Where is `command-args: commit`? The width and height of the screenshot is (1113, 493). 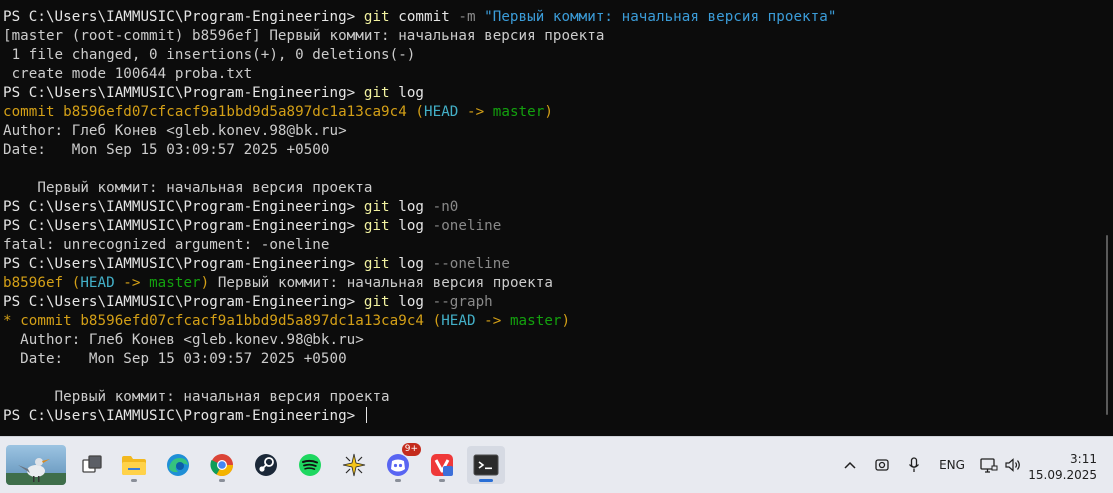
command-args: commit is located at coordinates (424, 17).